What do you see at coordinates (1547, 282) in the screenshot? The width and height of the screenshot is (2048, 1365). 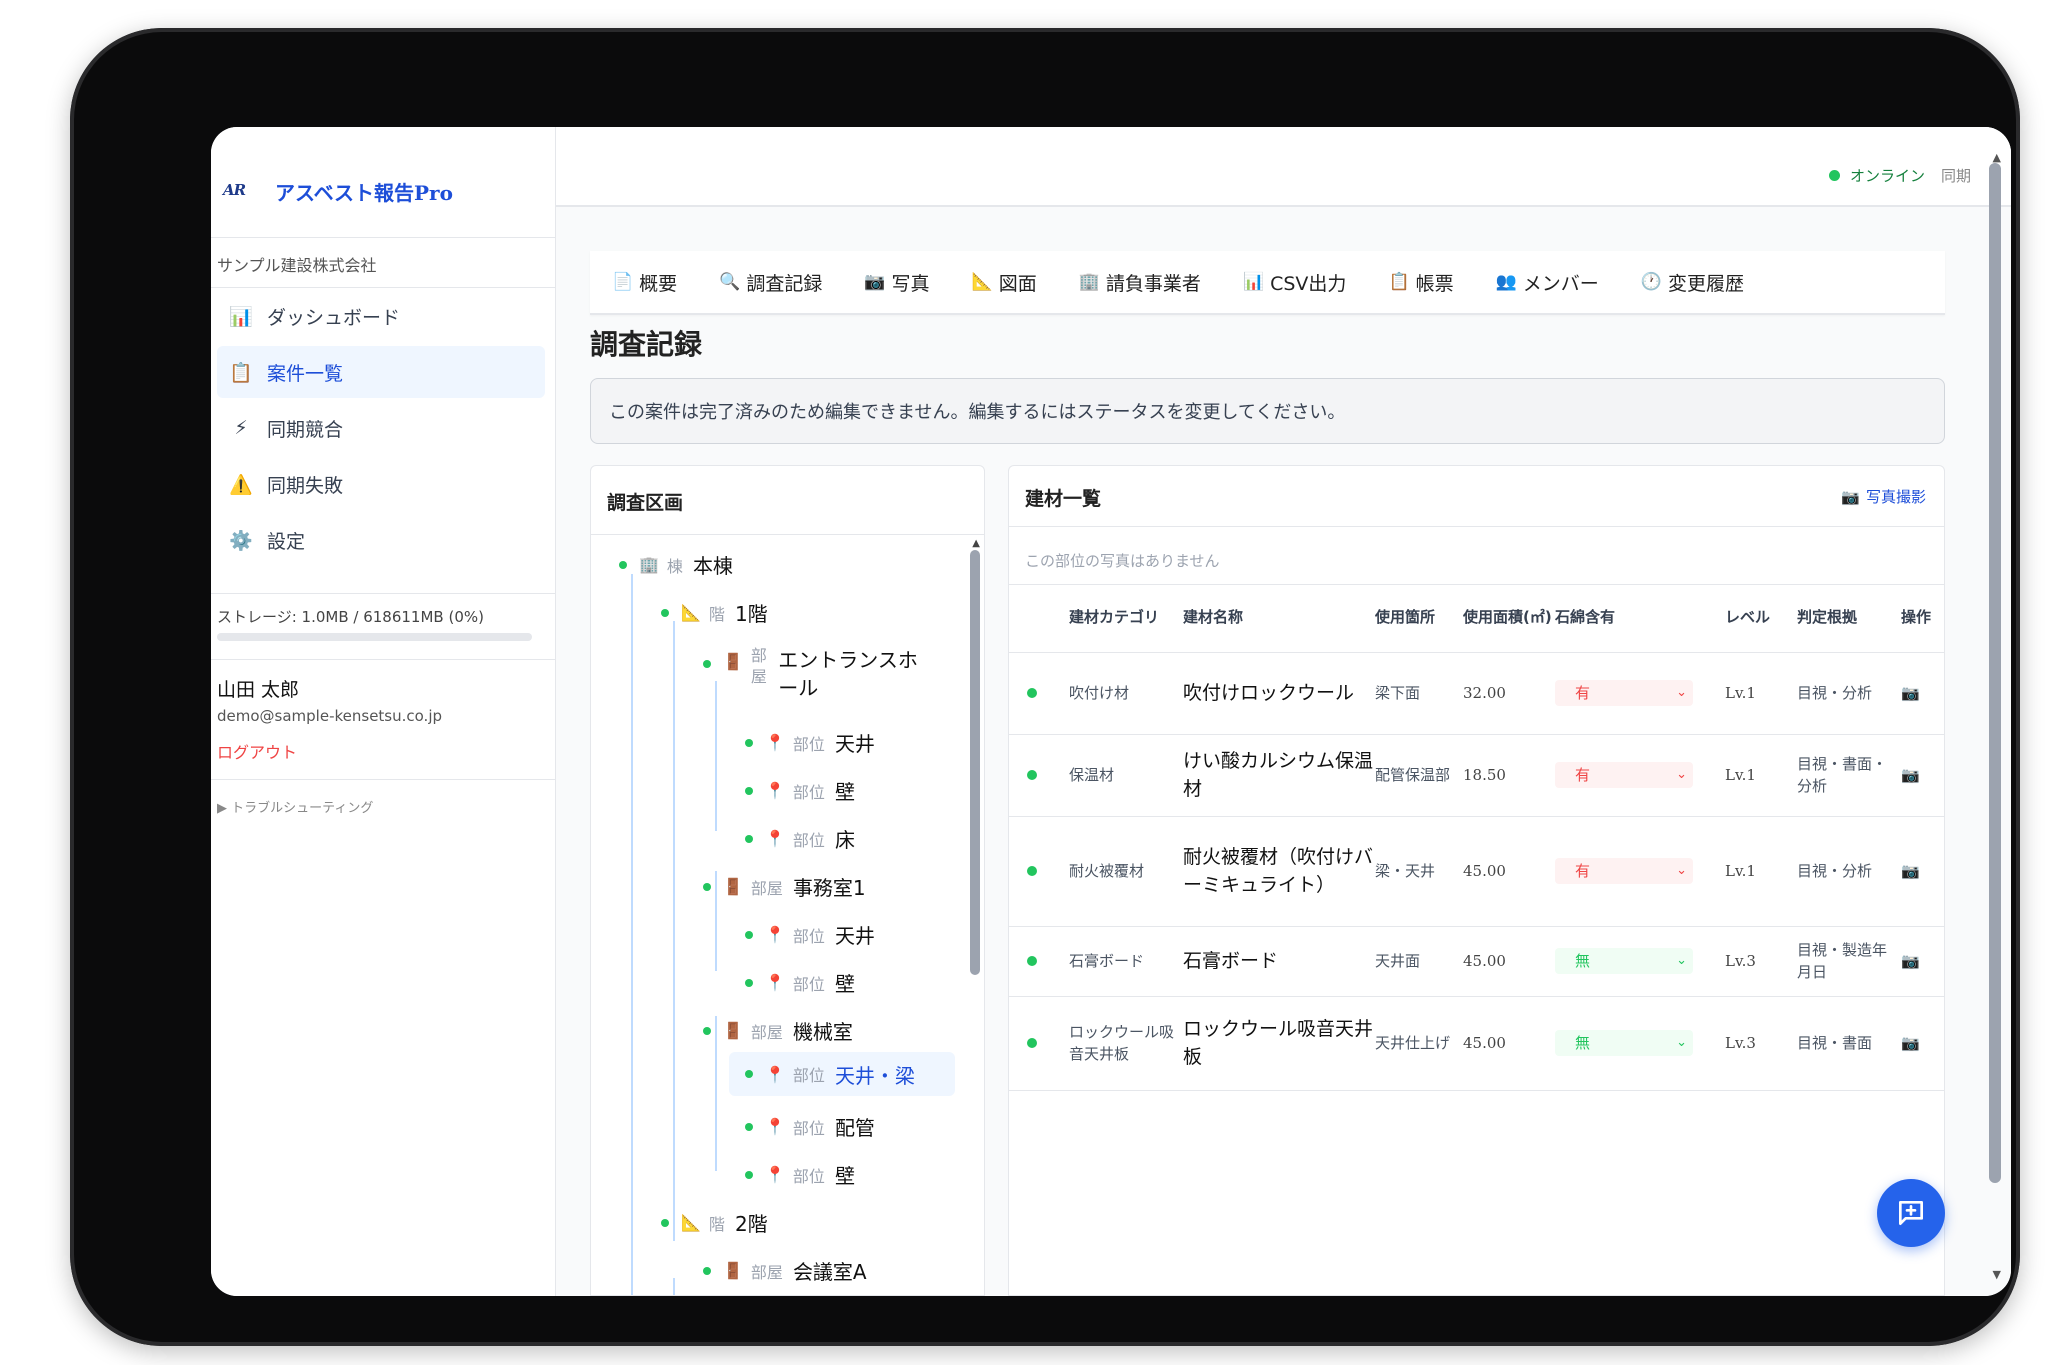 I see `tab-members: 👥 メンバー` at bounding box center [1547, 282].